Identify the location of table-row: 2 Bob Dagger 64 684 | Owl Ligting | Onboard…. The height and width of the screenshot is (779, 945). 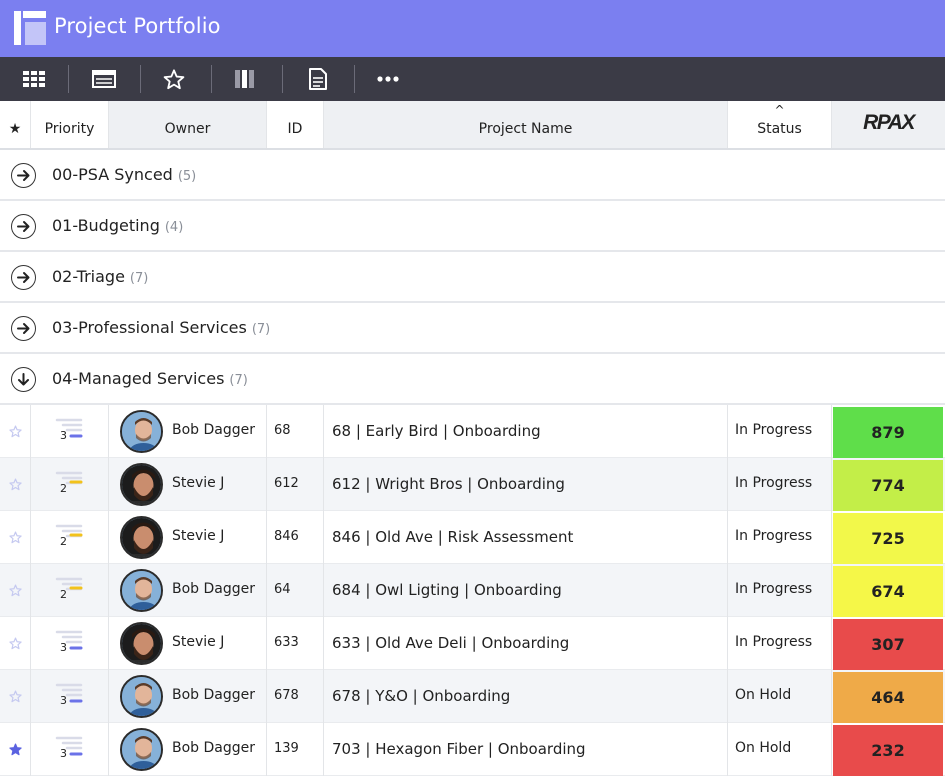
(472, 590).